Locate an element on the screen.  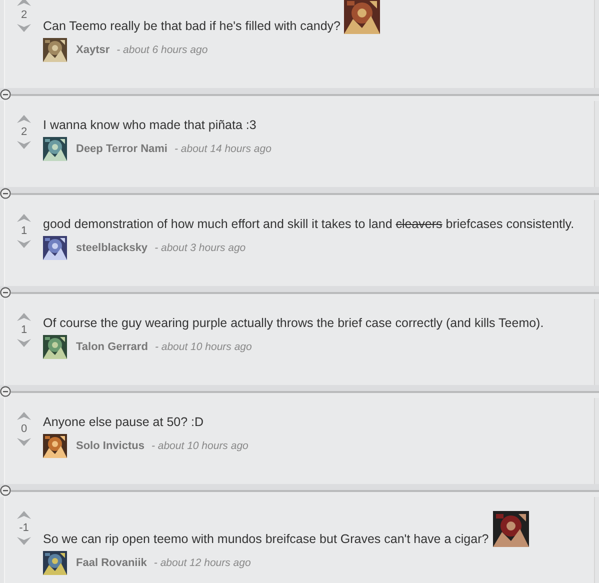
vote-score: 0 is located at coordinates (24, 429).